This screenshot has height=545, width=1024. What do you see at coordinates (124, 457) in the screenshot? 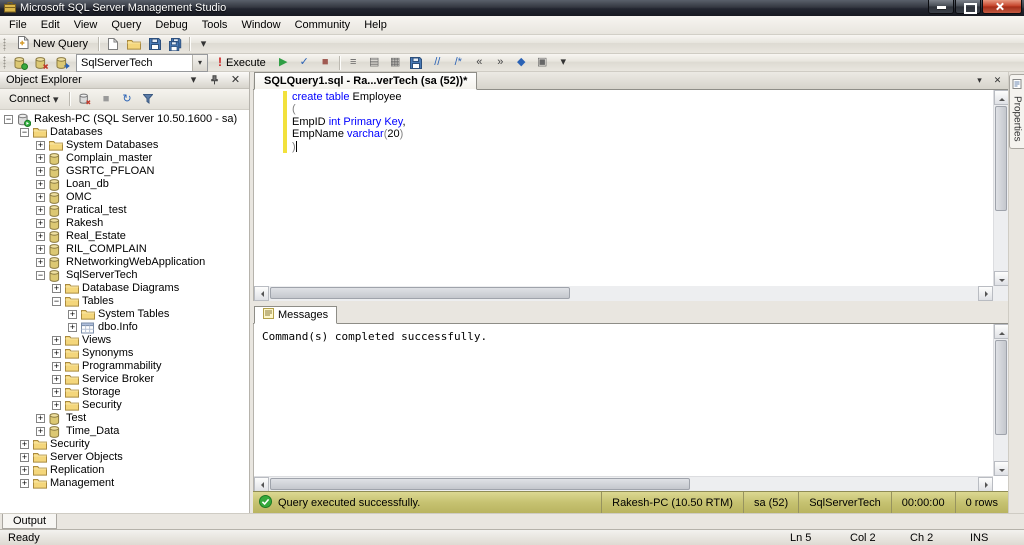
I see `tree-node: + Server Objects` at bounding box center [124, 457].